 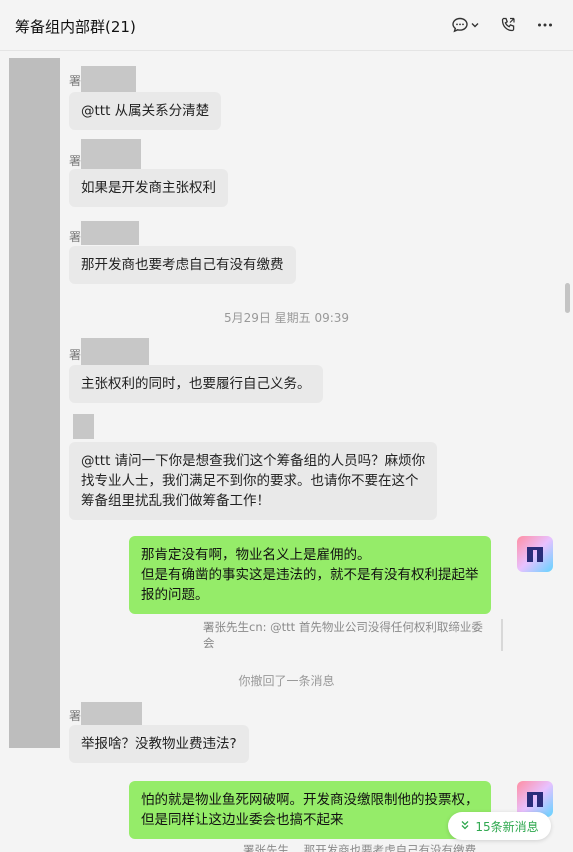 What do you see at coordinates (508, 25) in the screenshot?
I see `phone-icon` at bounding box center [508, 25].